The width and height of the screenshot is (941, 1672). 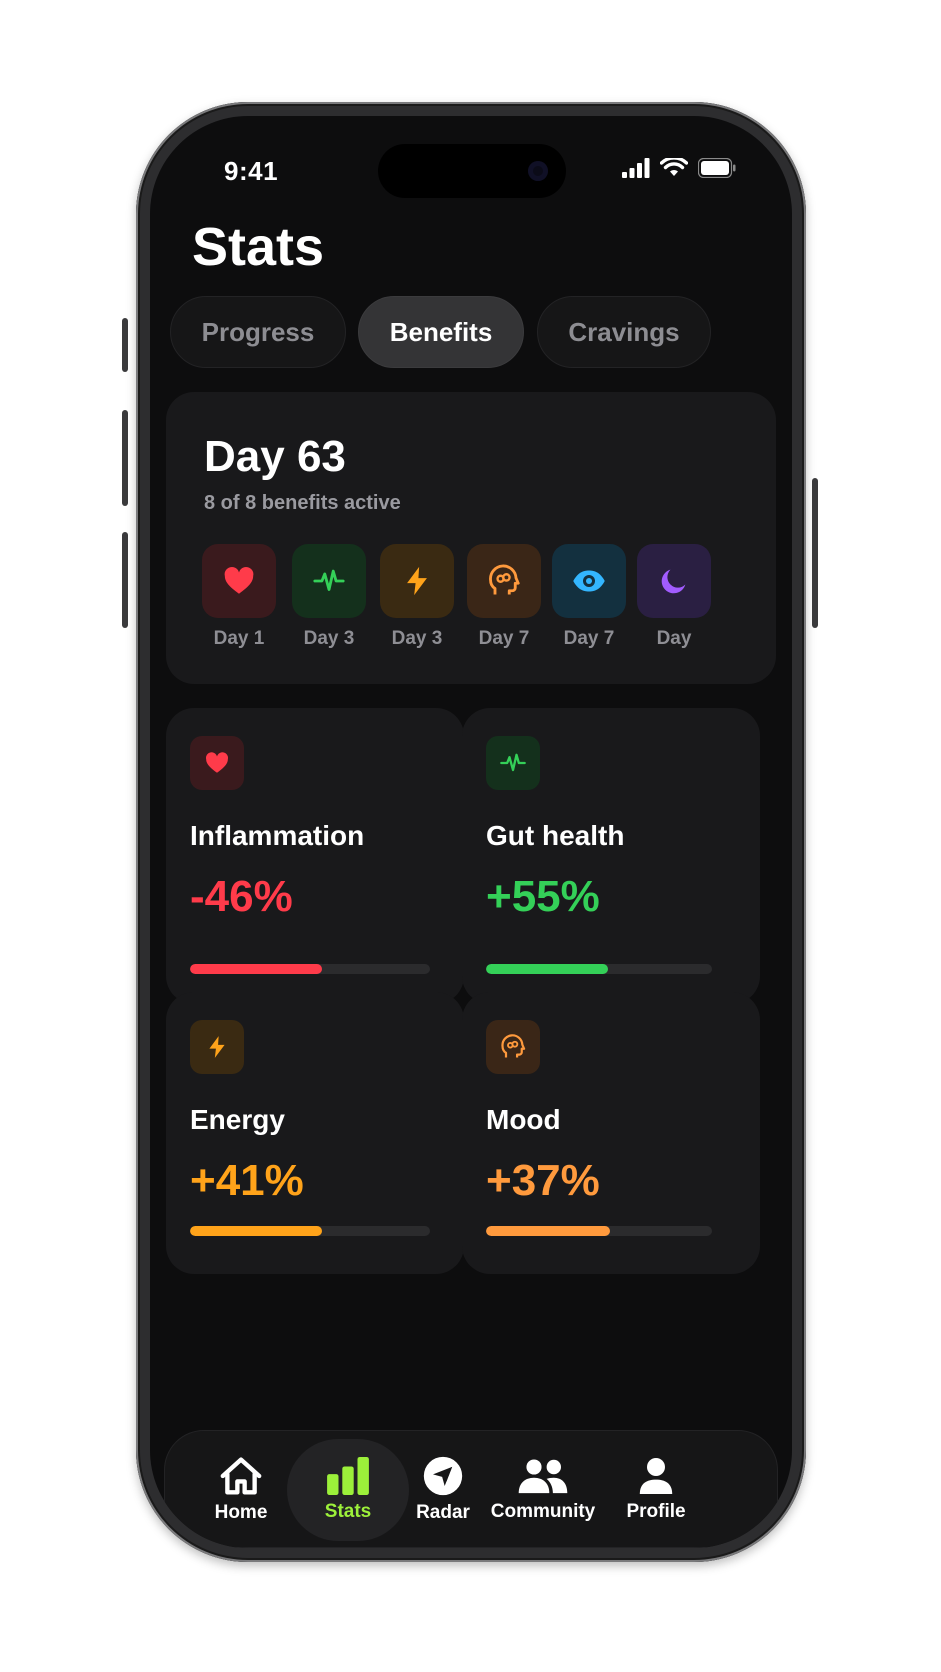 I want to click on nav-home: Home, so click(x=241, y=1489).